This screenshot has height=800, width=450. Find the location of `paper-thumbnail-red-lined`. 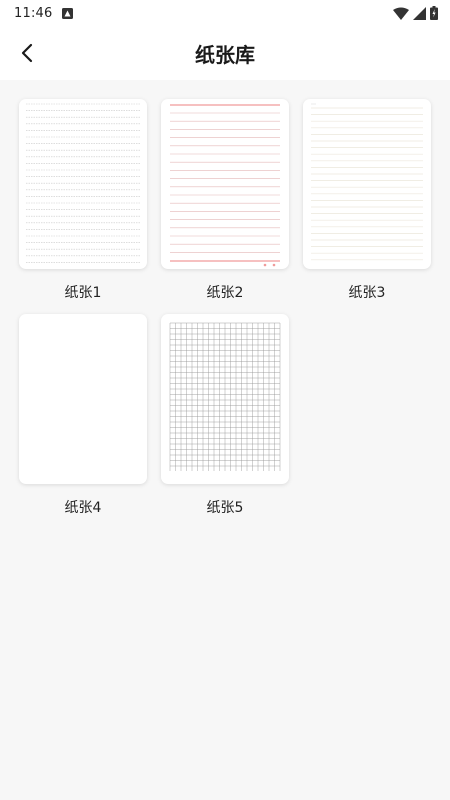

paper-thumbnail-red-lined is located at coordinates (225, 185).